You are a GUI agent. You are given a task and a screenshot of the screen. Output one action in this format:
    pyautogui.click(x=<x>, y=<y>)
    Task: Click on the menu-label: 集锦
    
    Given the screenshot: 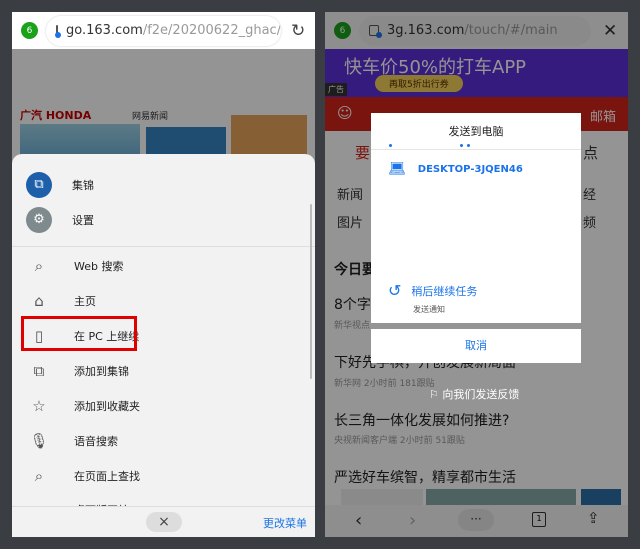 What is the action you would take?
    pyautogui.click(x=83, y=185)
    